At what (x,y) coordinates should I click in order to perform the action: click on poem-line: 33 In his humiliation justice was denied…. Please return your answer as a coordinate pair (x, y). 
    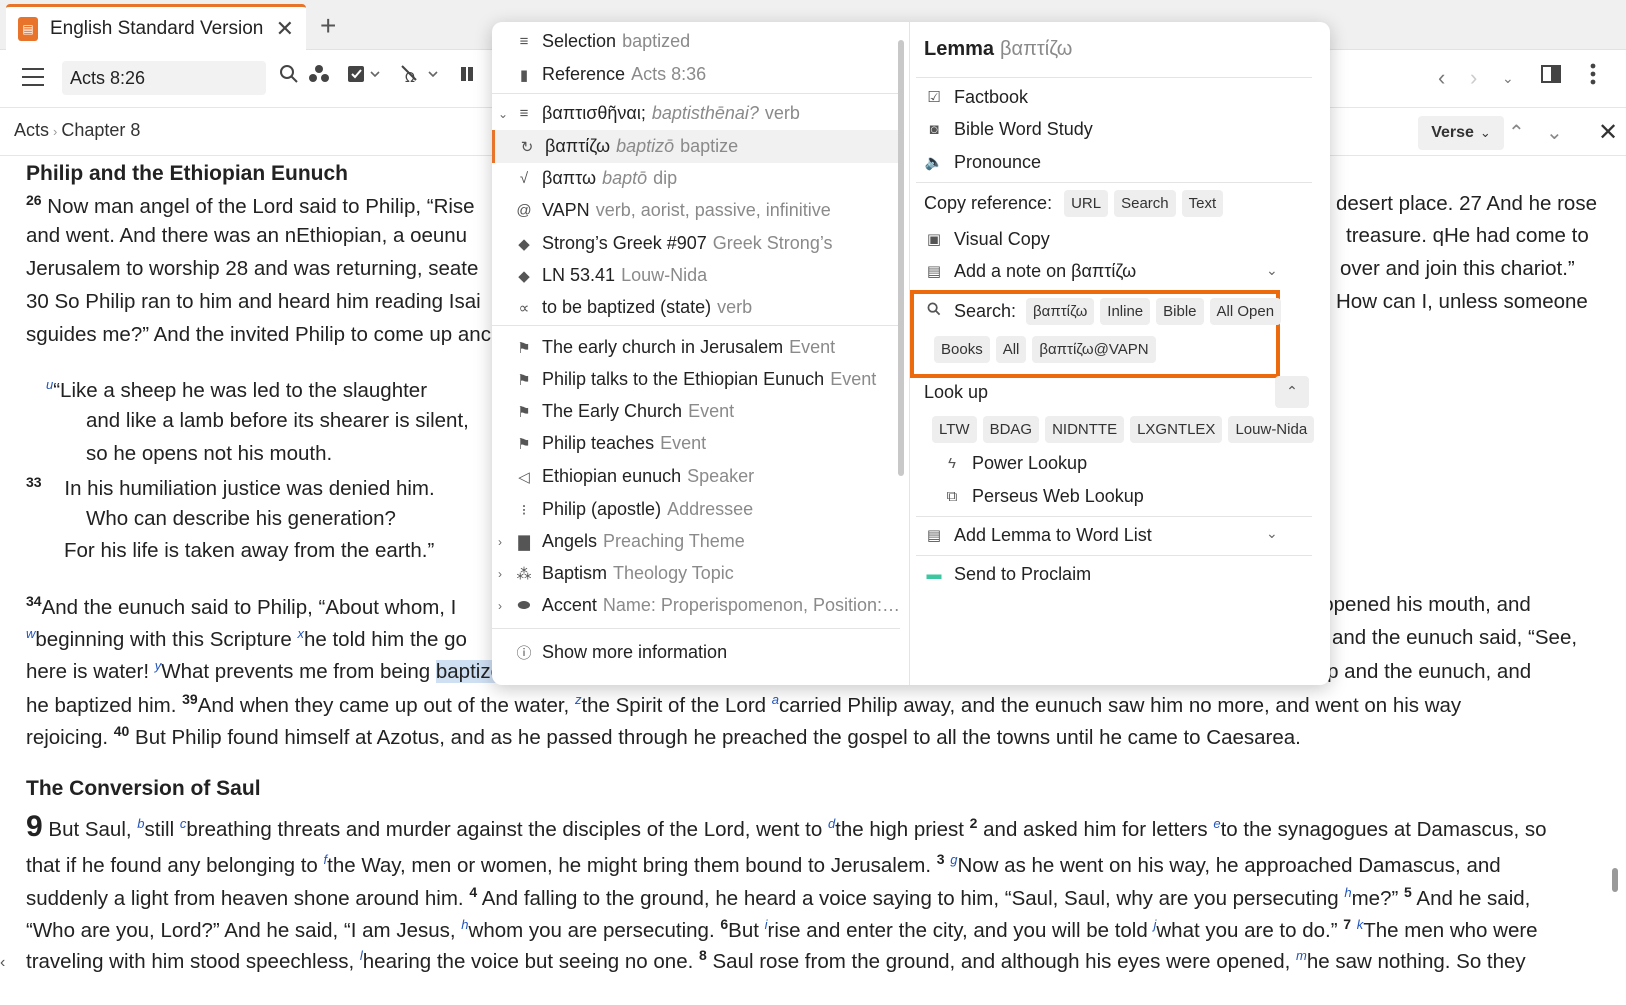
    Looking at the image, I should click on (230, 487).